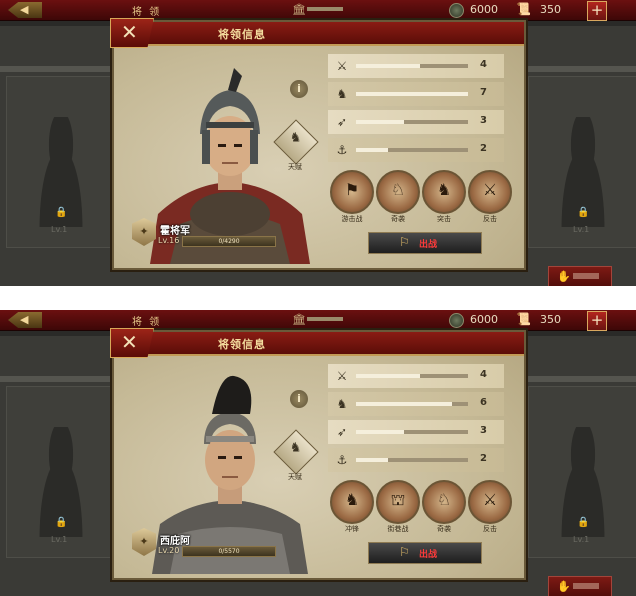 Image resolution: width=636 pixels, height=596 pixels. What do you see at coordinates (352, 192) in the screenshot?
I see `skill-guerrilla: ⚑` at bounding box center [352, 192].